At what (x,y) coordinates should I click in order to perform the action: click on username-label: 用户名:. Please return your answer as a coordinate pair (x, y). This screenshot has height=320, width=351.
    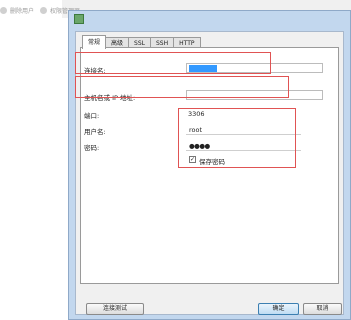
    Looking at the image, I should click on (95, 132).